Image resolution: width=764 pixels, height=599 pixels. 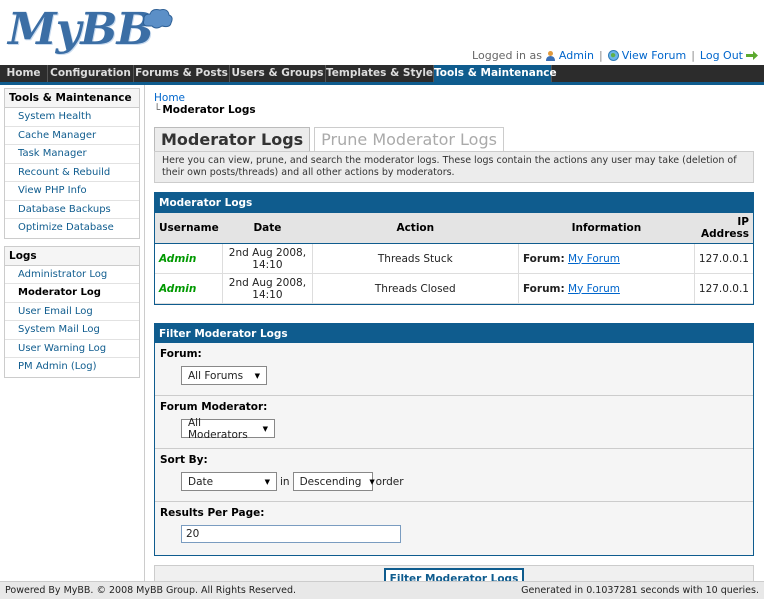 I want to click on logo-cloud-icon, so click(x=158, y=19).